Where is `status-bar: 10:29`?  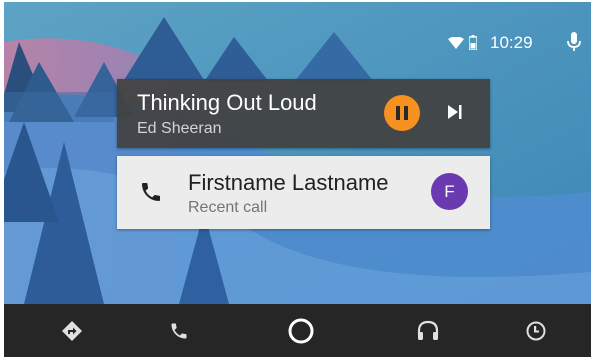
status-bar: 10:29 is located at coordinates (491, 42).